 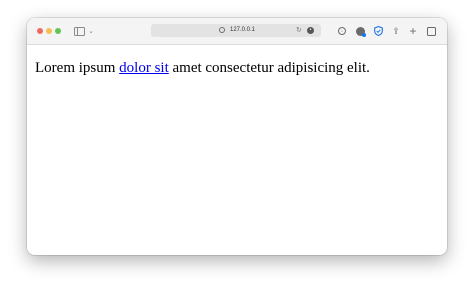 What do you see at coordinates (91, 31) in the screenshot?
I see `chevron-down-icon: ⌄` at bounding box center [91, 31].